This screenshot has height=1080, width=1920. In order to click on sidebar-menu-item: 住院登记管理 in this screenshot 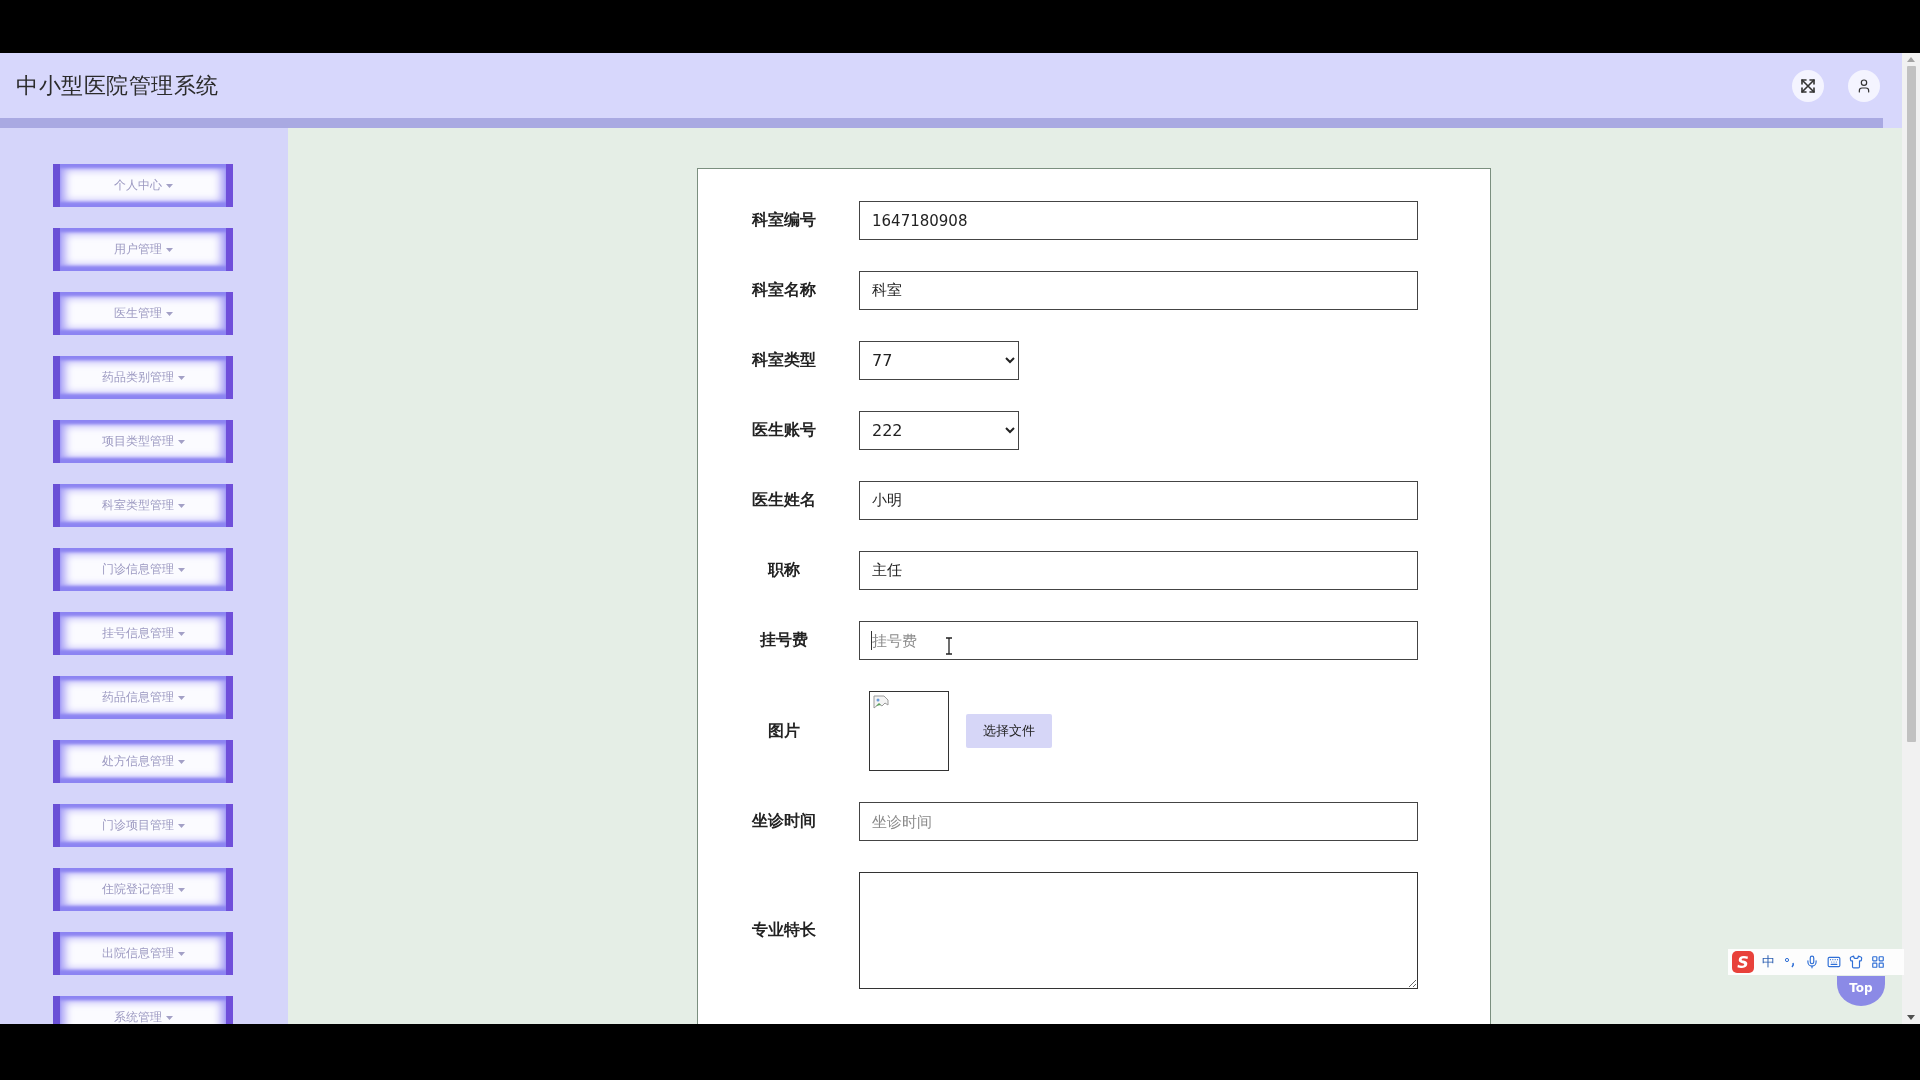, I will do `click(143, 889)`.